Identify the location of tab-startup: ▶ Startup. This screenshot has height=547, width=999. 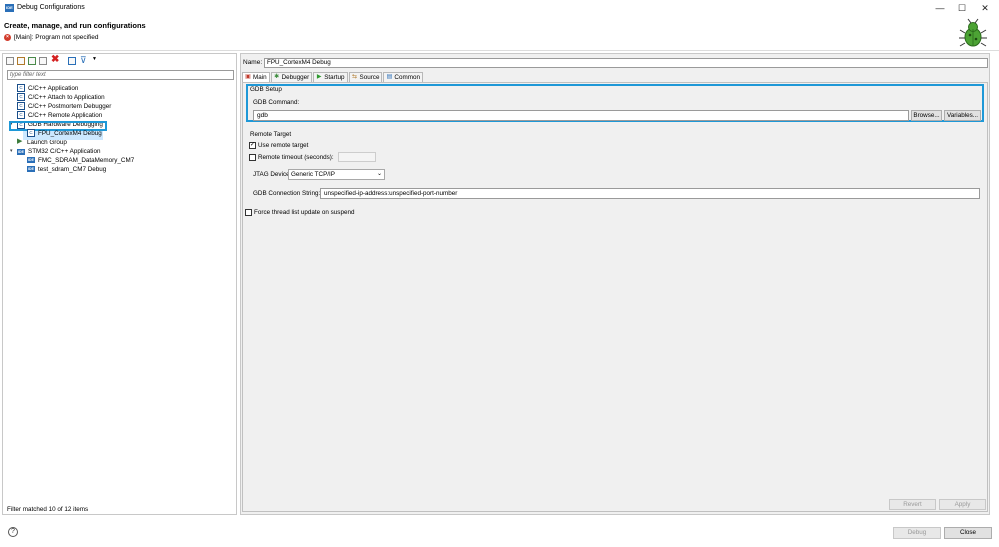
(330, 77).